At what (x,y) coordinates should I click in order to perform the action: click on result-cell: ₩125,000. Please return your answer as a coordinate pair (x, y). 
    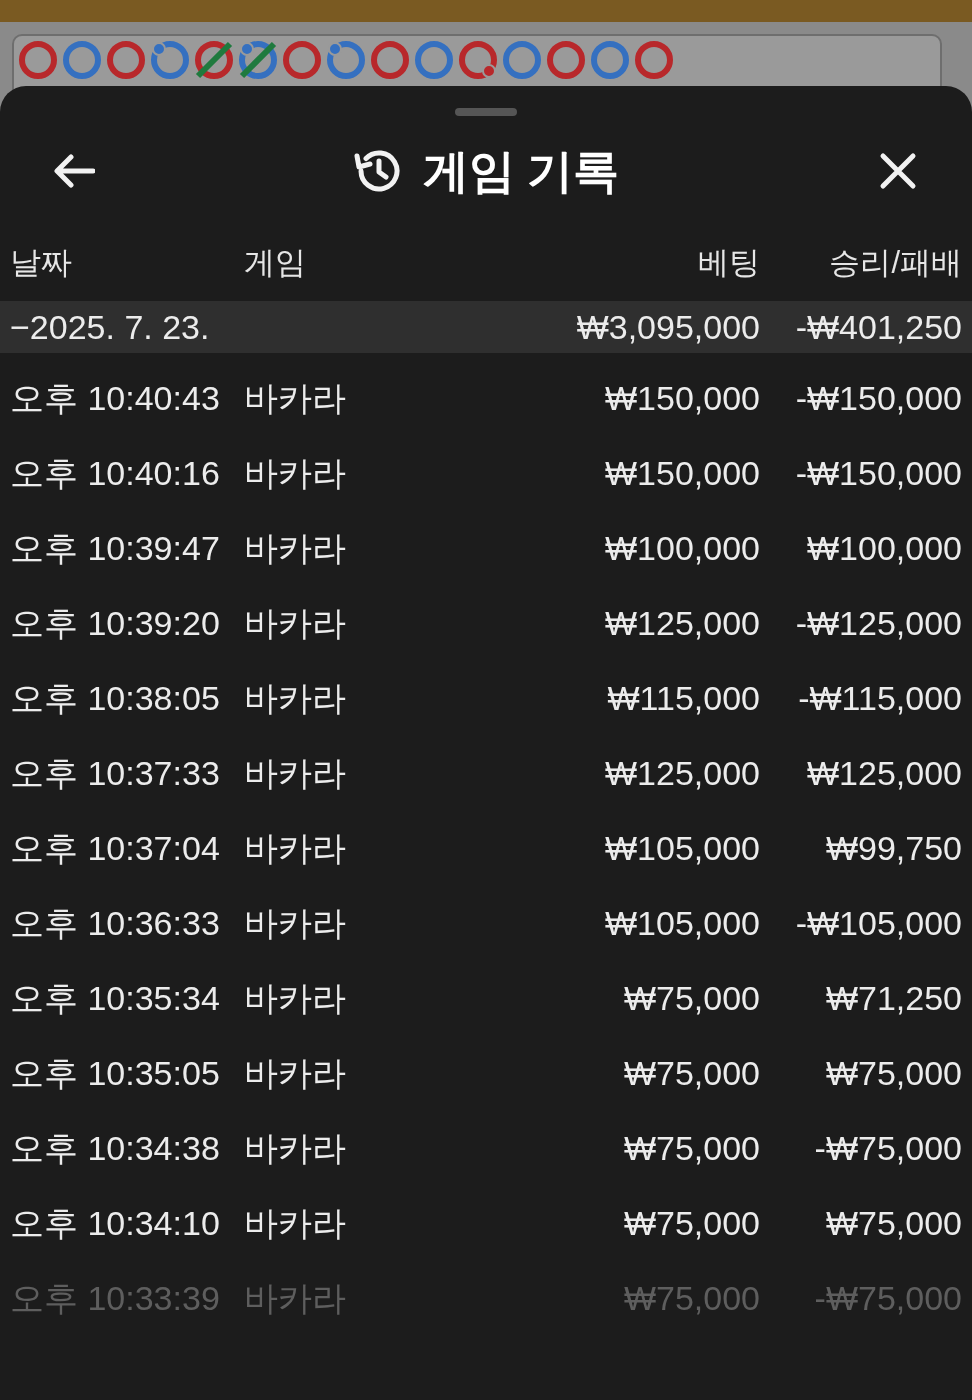
    Looking at the image, I should click on (884, 773).